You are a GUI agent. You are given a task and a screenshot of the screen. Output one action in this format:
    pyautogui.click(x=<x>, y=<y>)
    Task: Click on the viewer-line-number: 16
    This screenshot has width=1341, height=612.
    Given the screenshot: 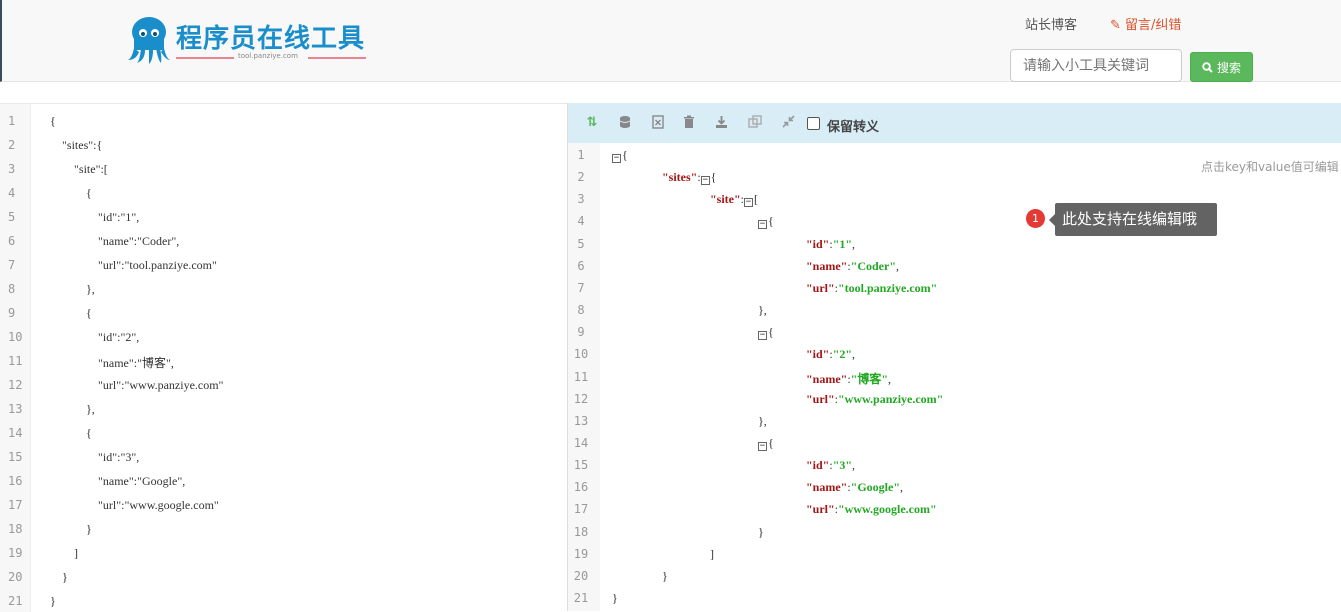 What is the action you would take?
    pyautogui.click(x=581, y=487)
    